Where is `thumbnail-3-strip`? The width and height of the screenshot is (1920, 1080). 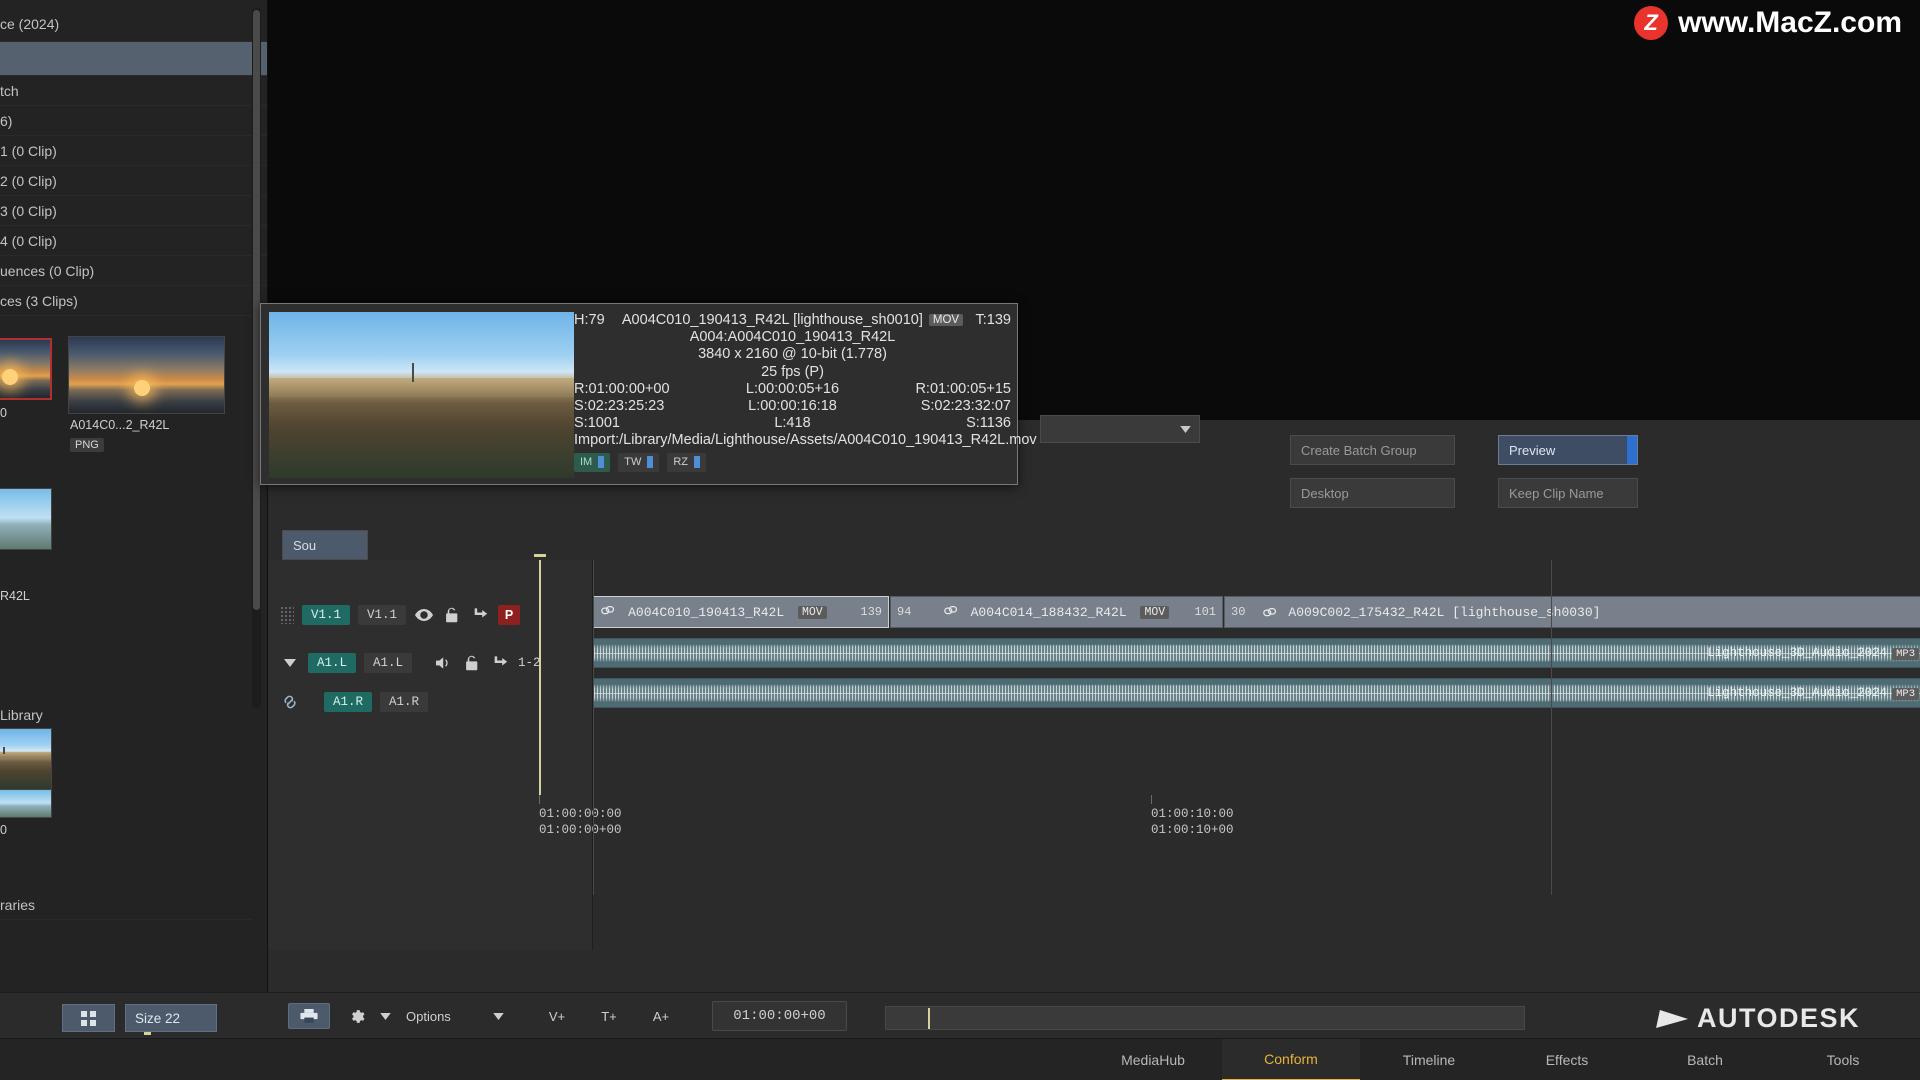
thumbnail-3-strip is located at coordinates (26, 804).